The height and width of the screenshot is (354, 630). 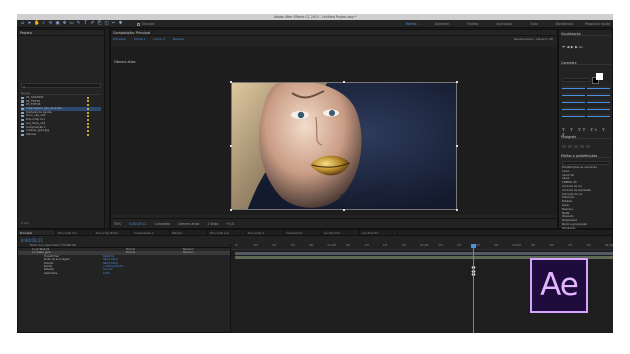 I want to click on rectangle-icon: ▭, so click(x=71, y=23).